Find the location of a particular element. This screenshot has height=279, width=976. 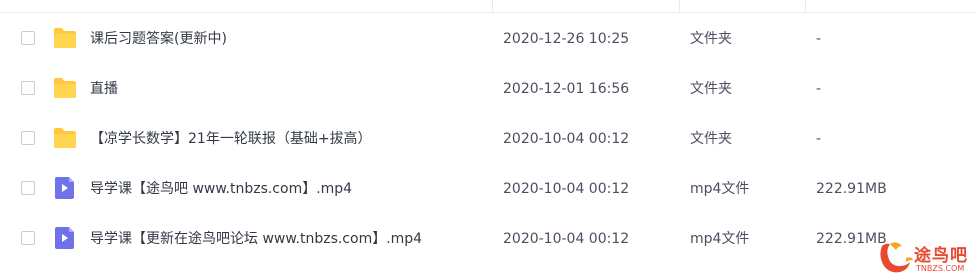

file-modified: 2020-12-01 16:56 is located at coordinates (566, 89).